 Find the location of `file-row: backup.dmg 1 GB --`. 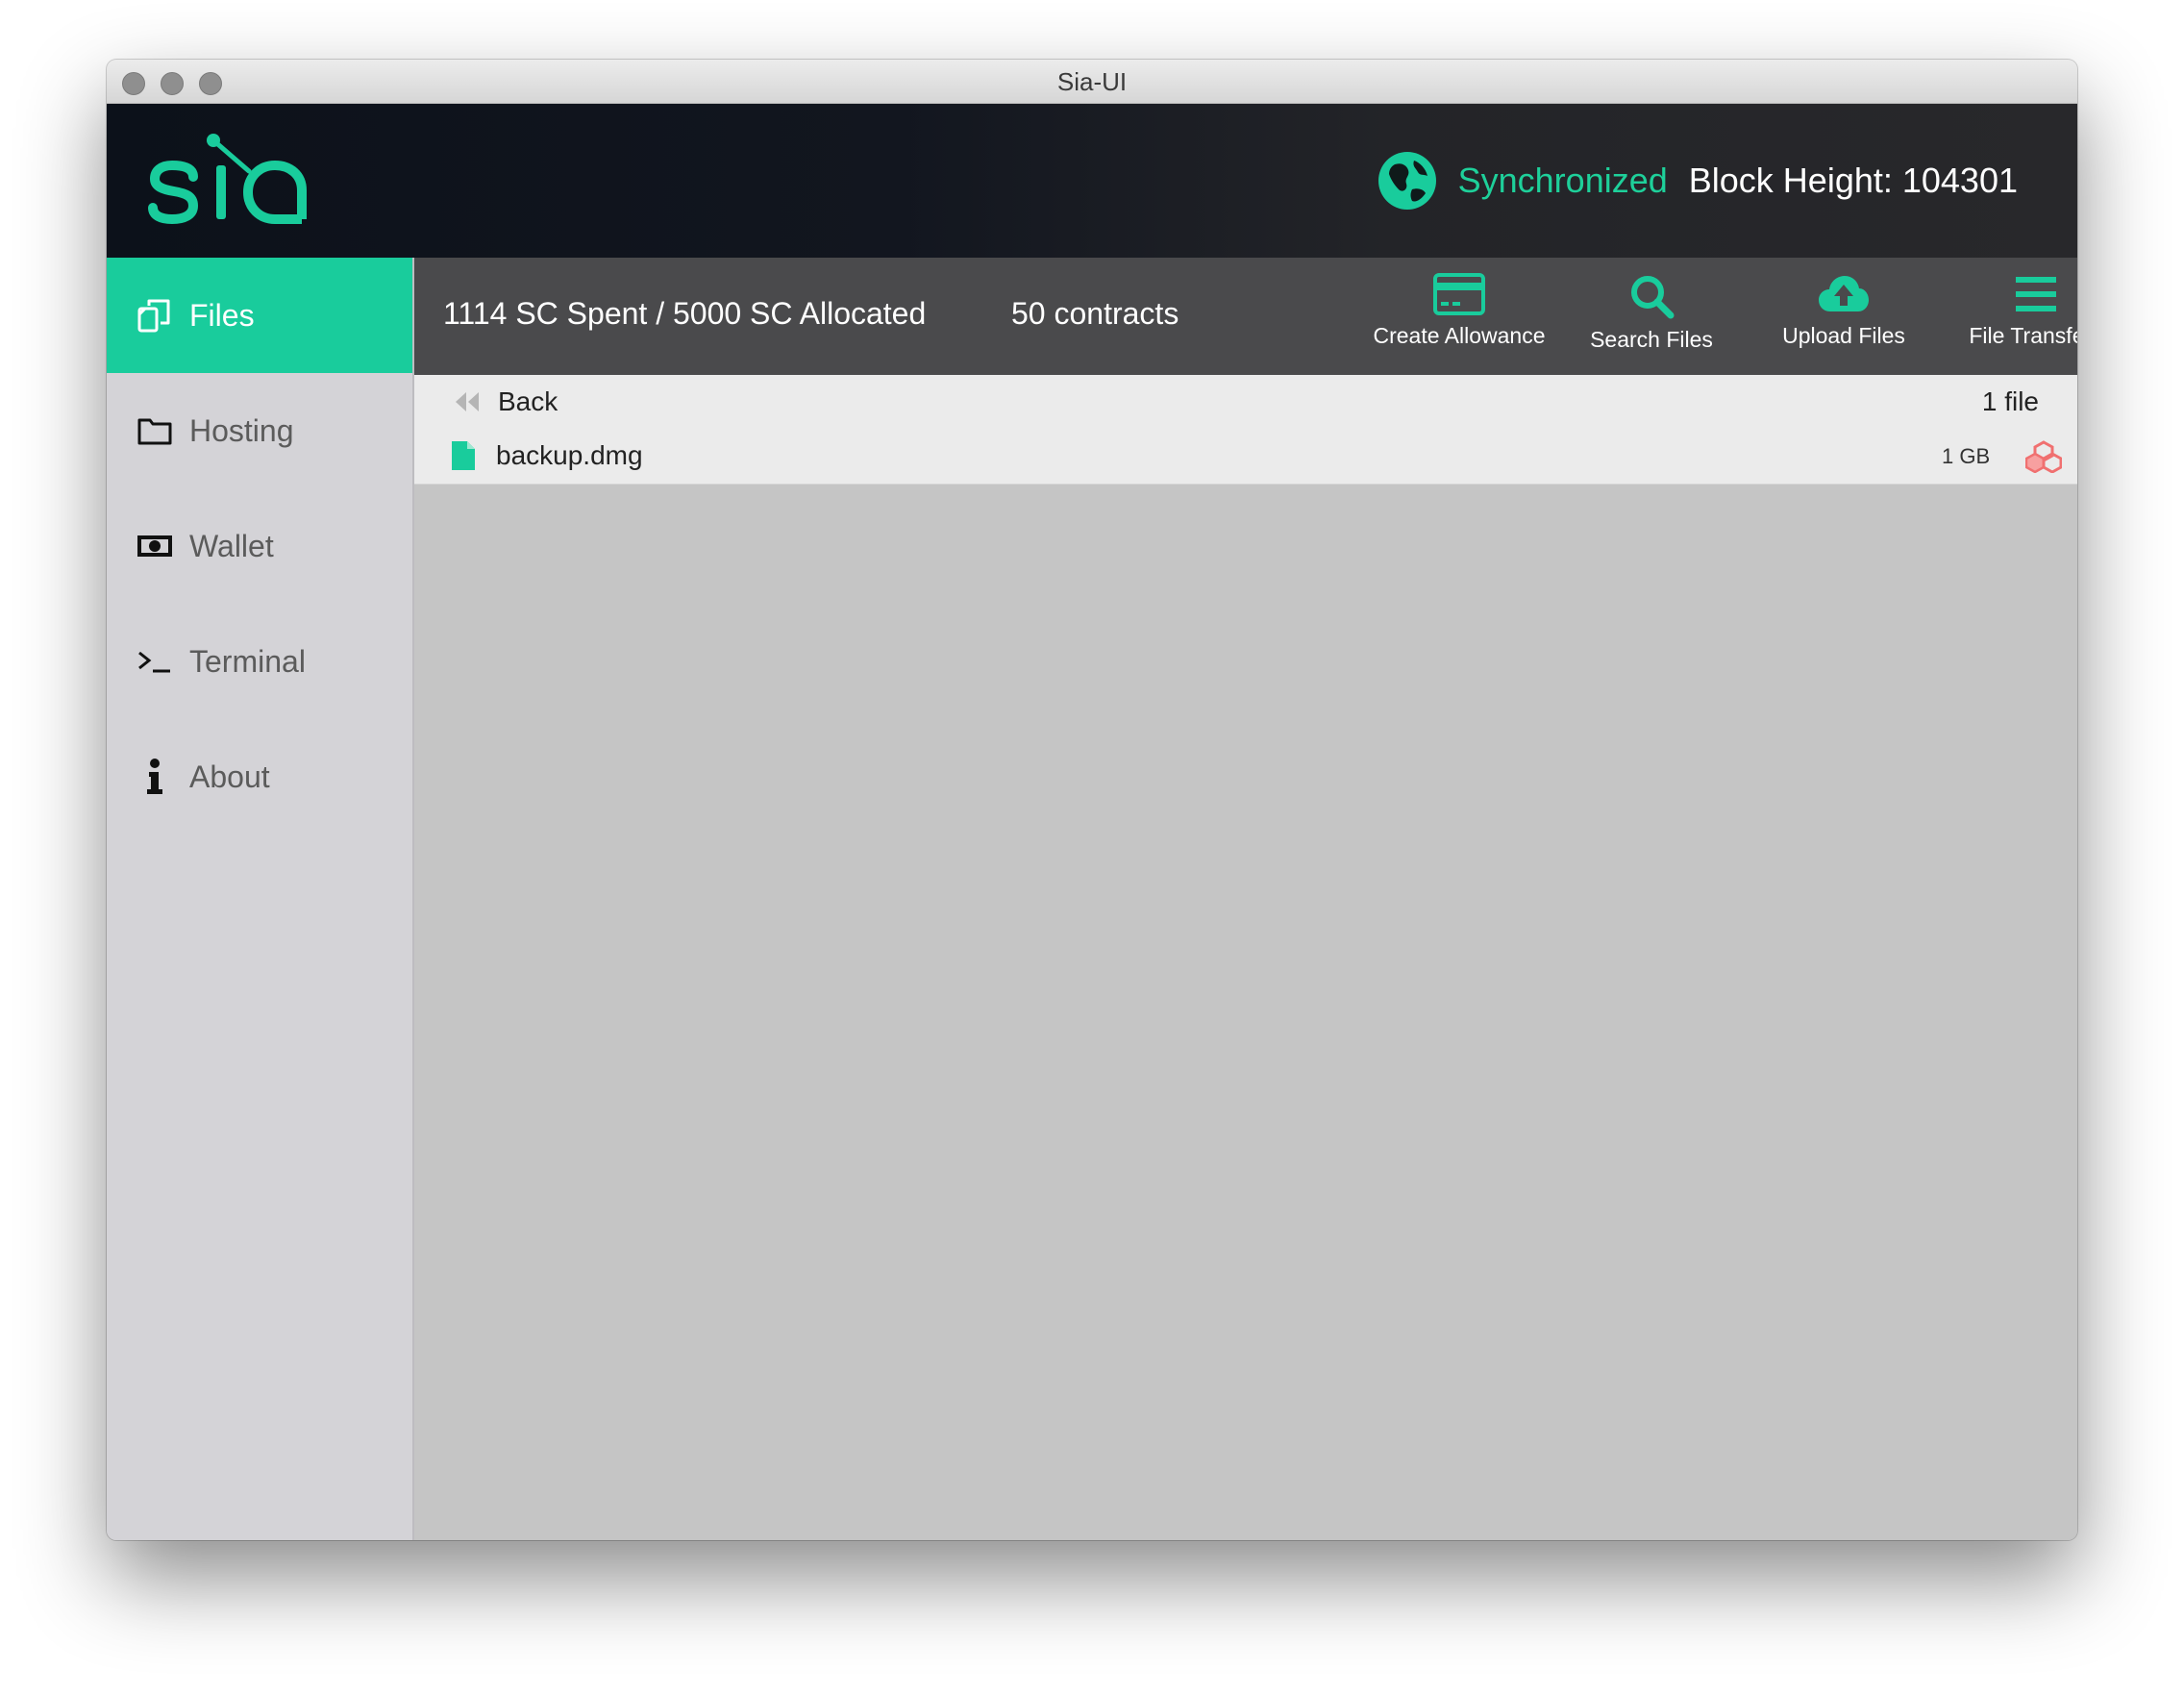

file-row: backup.dmg 1 GB -- is located at coordinates (1245, 456).